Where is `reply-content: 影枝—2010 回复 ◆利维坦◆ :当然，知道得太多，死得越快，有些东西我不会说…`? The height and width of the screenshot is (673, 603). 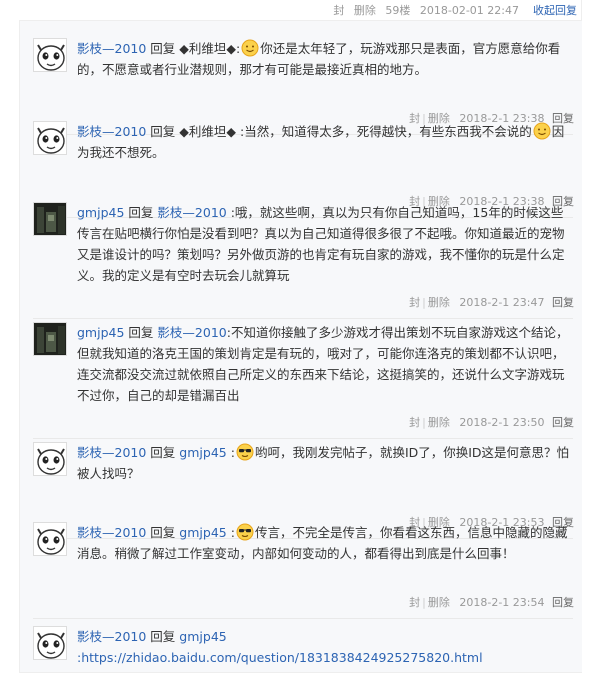
reply-content: 影枝—2010 回复 ◆利维坦◆ :当然，知道得太多，死得越快，有些东西我不会说… is located at coordinates (324, 142).